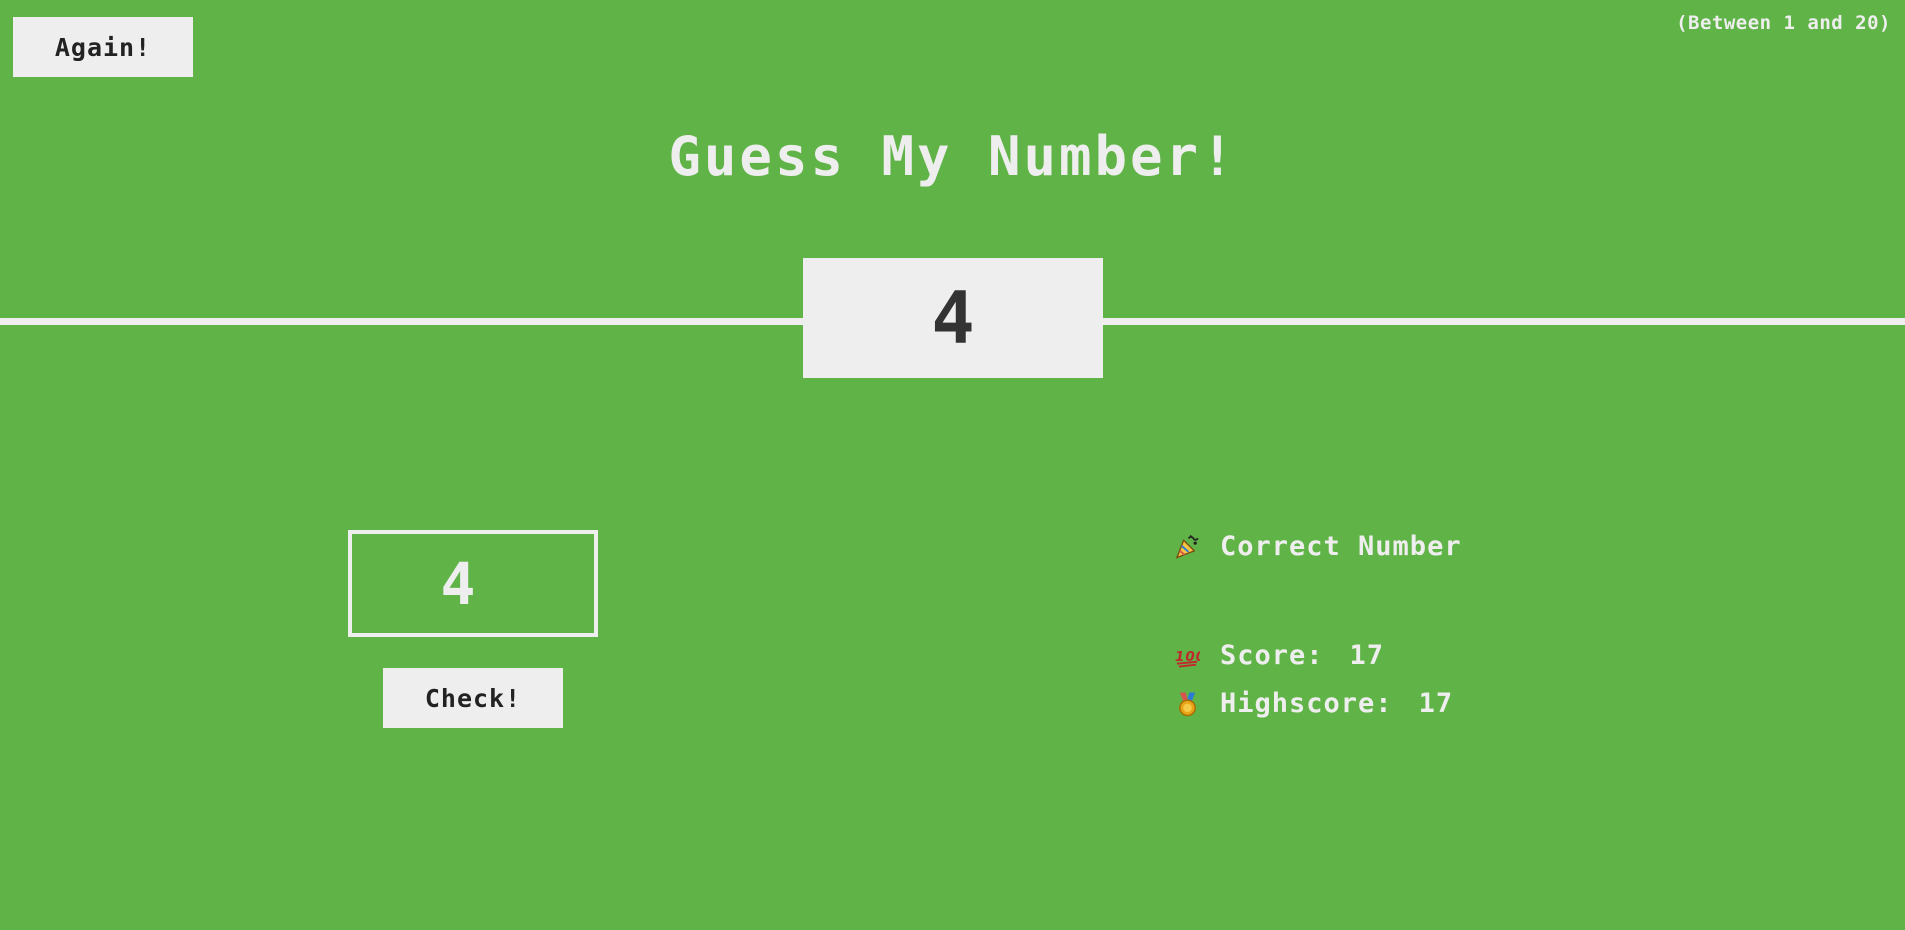 The width and height of the screenshot is (1905, 930). I want to click on highscore-value: 17, so click(1436, 703).